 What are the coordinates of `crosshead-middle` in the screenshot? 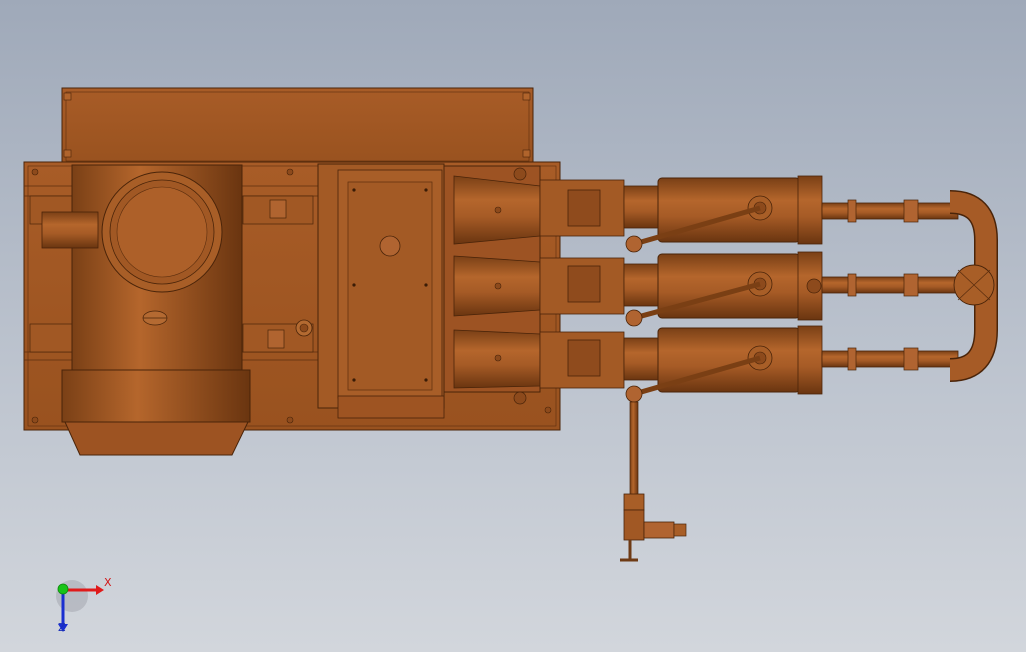 It's located at (556, 286).